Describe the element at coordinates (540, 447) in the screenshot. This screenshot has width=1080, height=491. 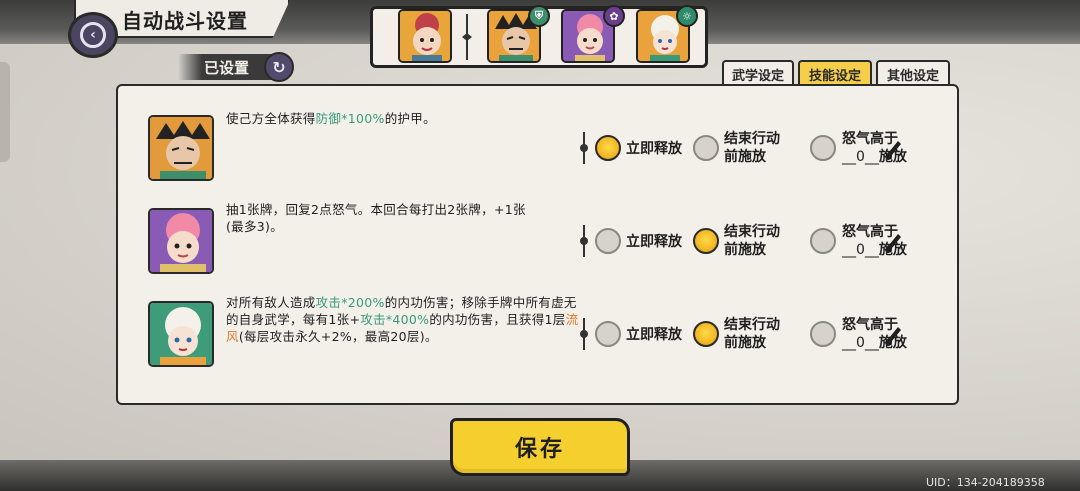
I see `save-button: 保存` at that location.